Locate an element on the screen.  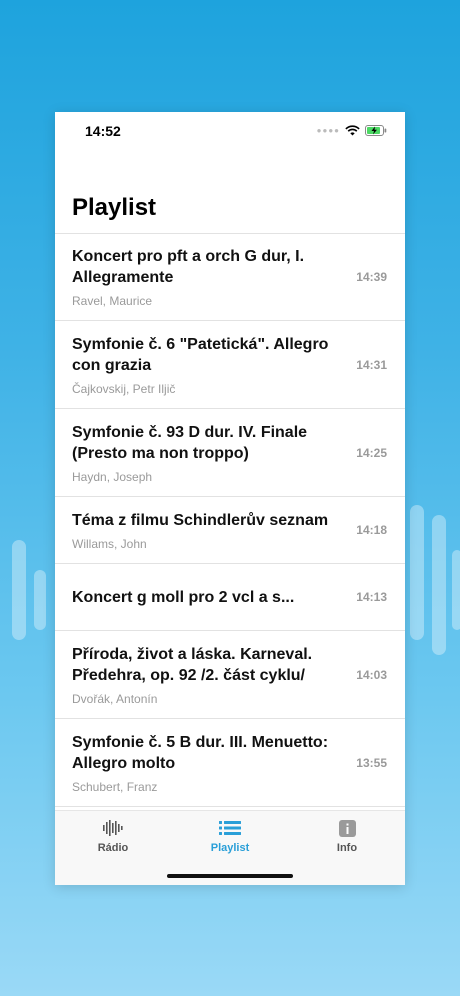
home-indicator is located at coordinates (230, 876).